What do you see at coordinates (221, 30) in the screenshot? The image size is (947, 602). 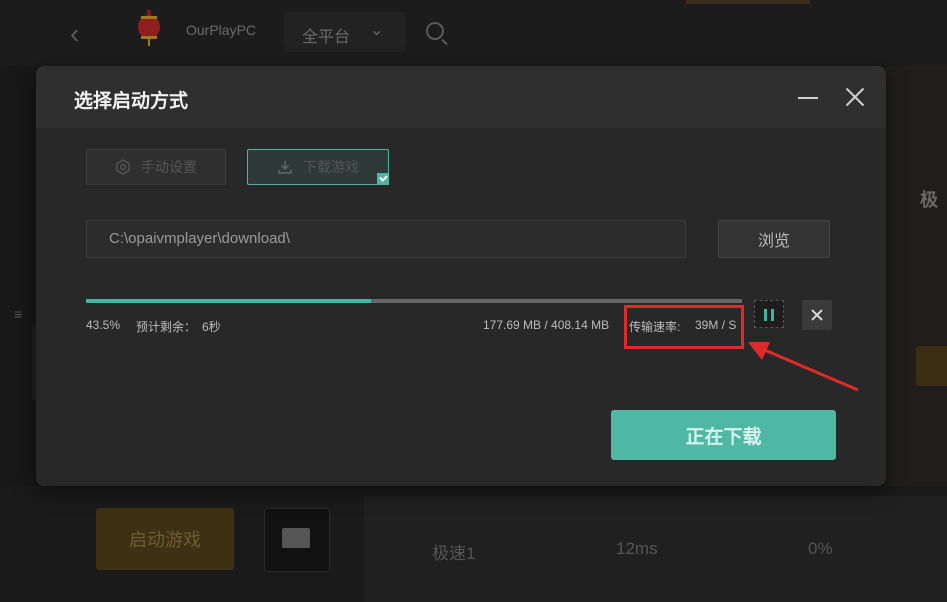 I see `app-name: OurPlayPC` at bounding box center [221, 30].